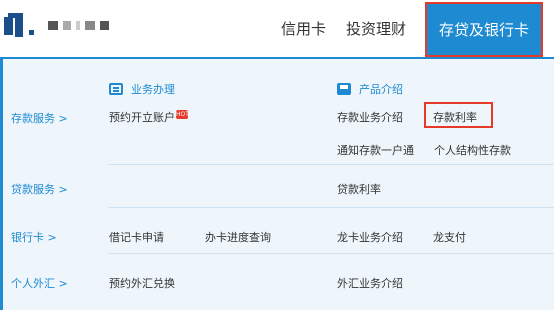 The width and height of the screenshot is (554, 310). Describe the element at coordinates (142, 117) in the screenshot. I see `link-open-account-label: 预约开立账户` at that location.